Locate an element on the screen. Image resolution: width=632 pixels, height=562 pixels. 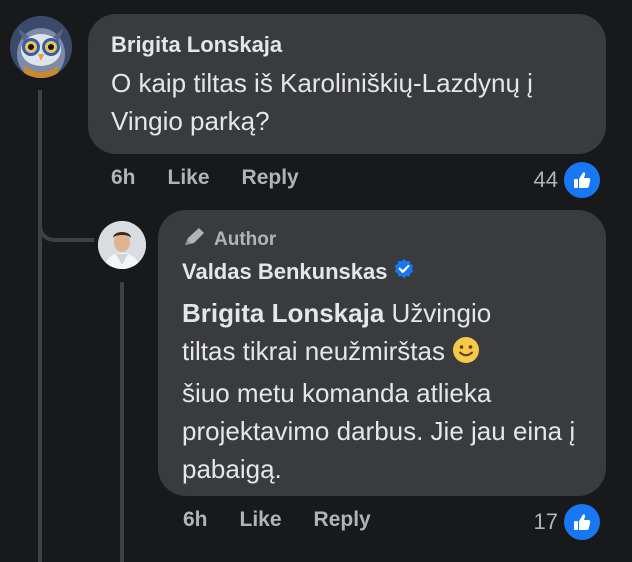
reply-text-line1: Užvingio is located at coordinates (438, 313).